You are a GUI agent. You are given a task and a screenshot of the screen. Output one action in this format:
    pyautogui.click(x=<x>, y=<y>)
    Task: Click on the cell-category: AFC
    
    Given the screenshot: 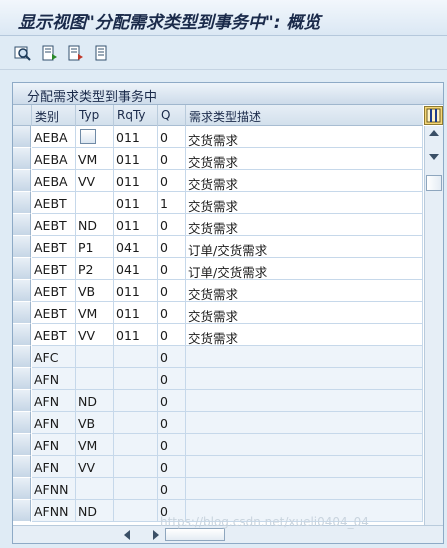 What is the action you would take?
    pyautogui.click(x=54, y=357)
    